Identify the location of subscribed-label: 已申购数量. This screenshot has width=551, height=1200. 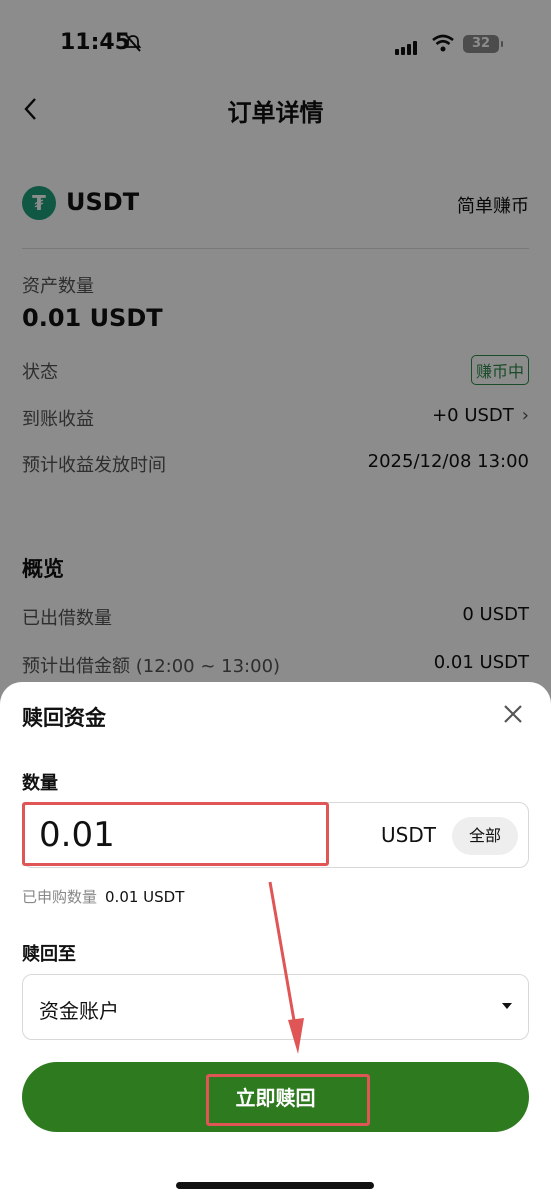
(60, 897).